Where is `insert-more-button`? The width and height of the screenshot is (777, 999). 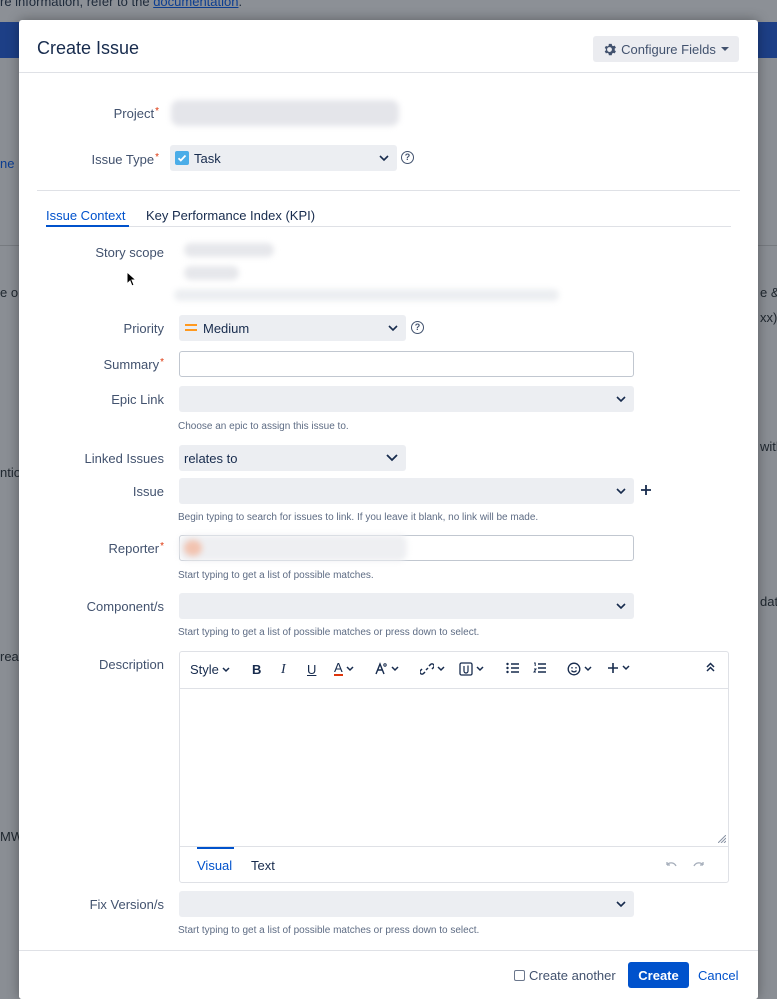 insert-more-button is located at coordinates (618, 668).